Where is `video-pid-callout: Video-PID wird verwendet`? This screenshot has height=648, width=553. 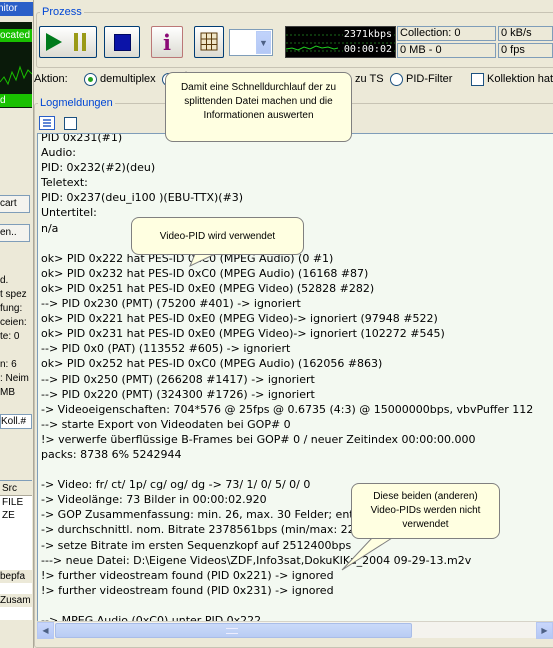 video-pid-callout: Video-PID wird verwendet is located at coordinates (217, 236).